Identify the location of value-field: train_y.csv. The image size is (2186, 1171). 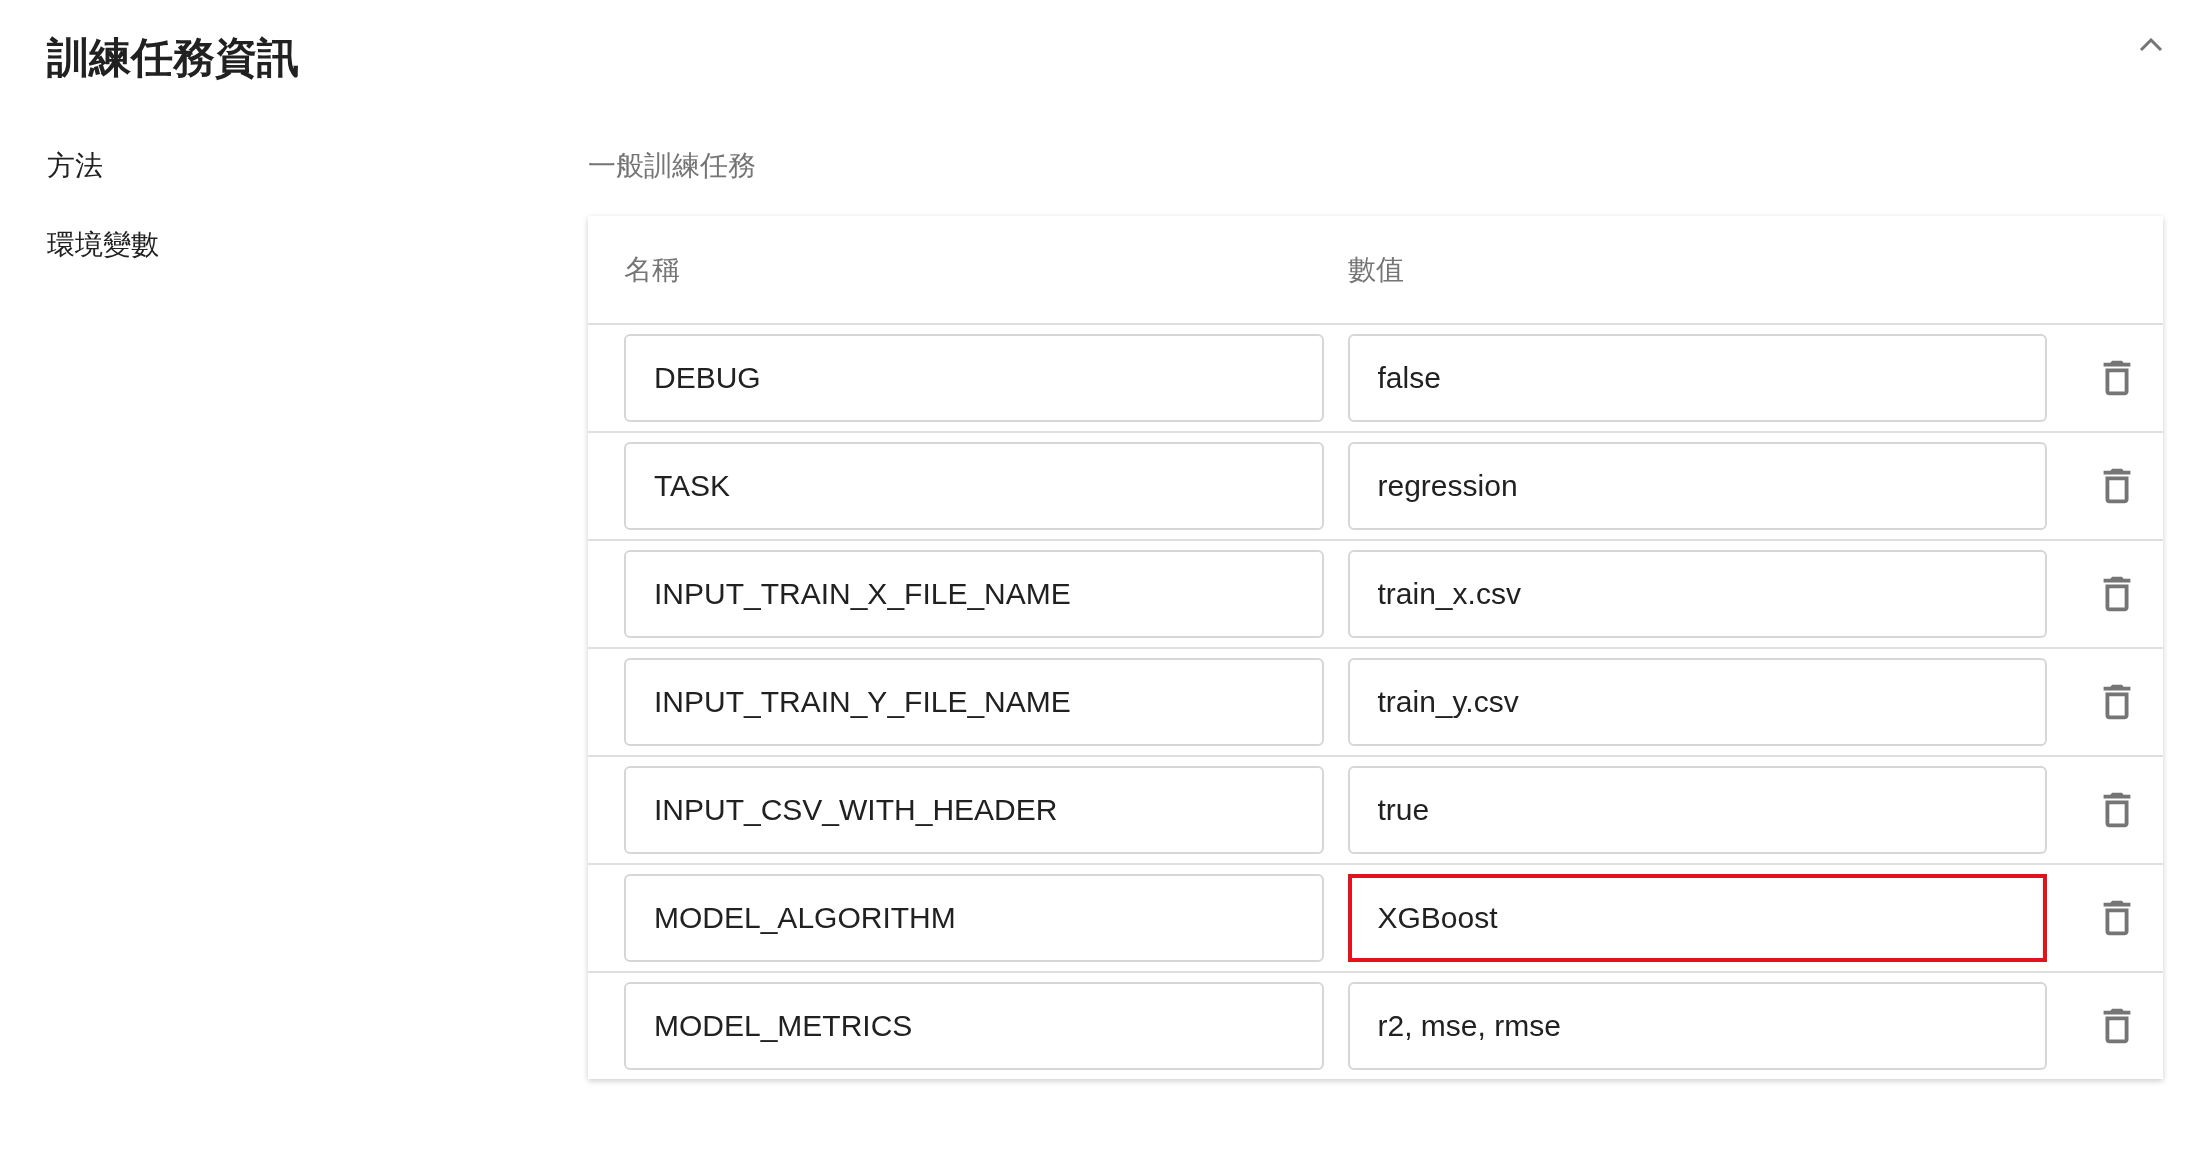
(1697, 702).